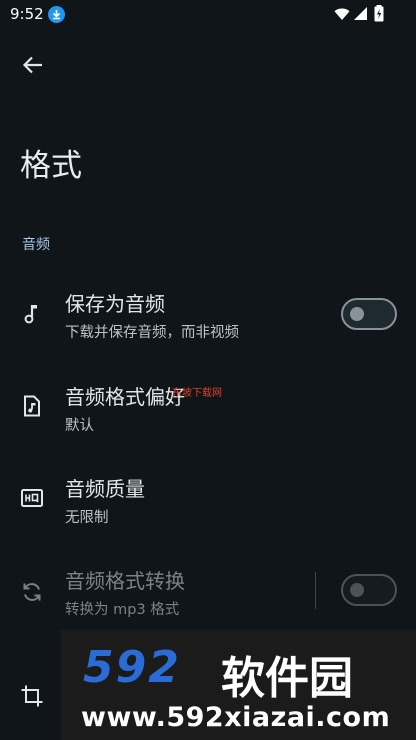 Image resolution: width=416 pixels, height=740 pixels. Describe the element at coordinates (369, 590) in the screenshot. I see `audio-convert-toggle` at that location.